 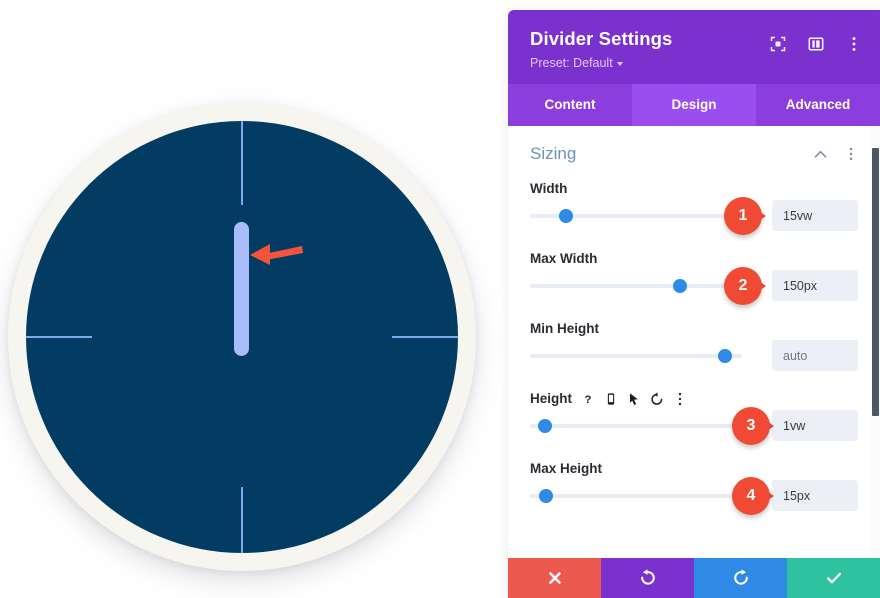 What do you see at coordinates (815, 216) in the screenshot?
I see `width-input` at bounding box center [815, 216].